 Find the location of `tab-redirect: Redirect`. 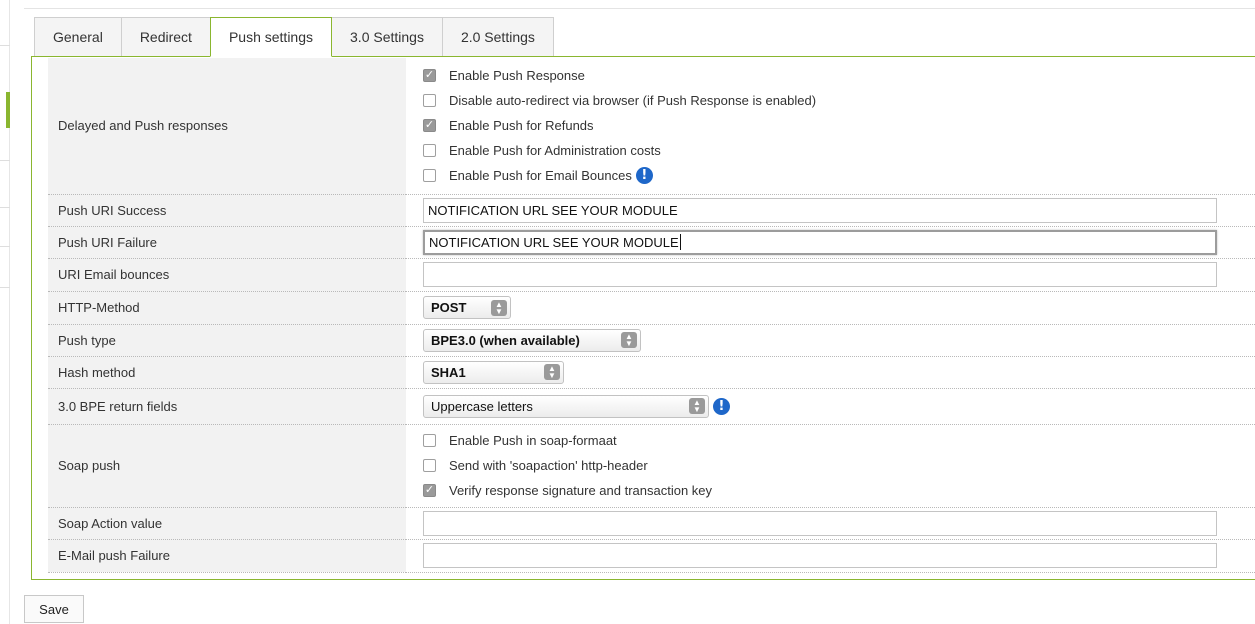

tab-redirect: Redirect is located at coordinates (165, 37).